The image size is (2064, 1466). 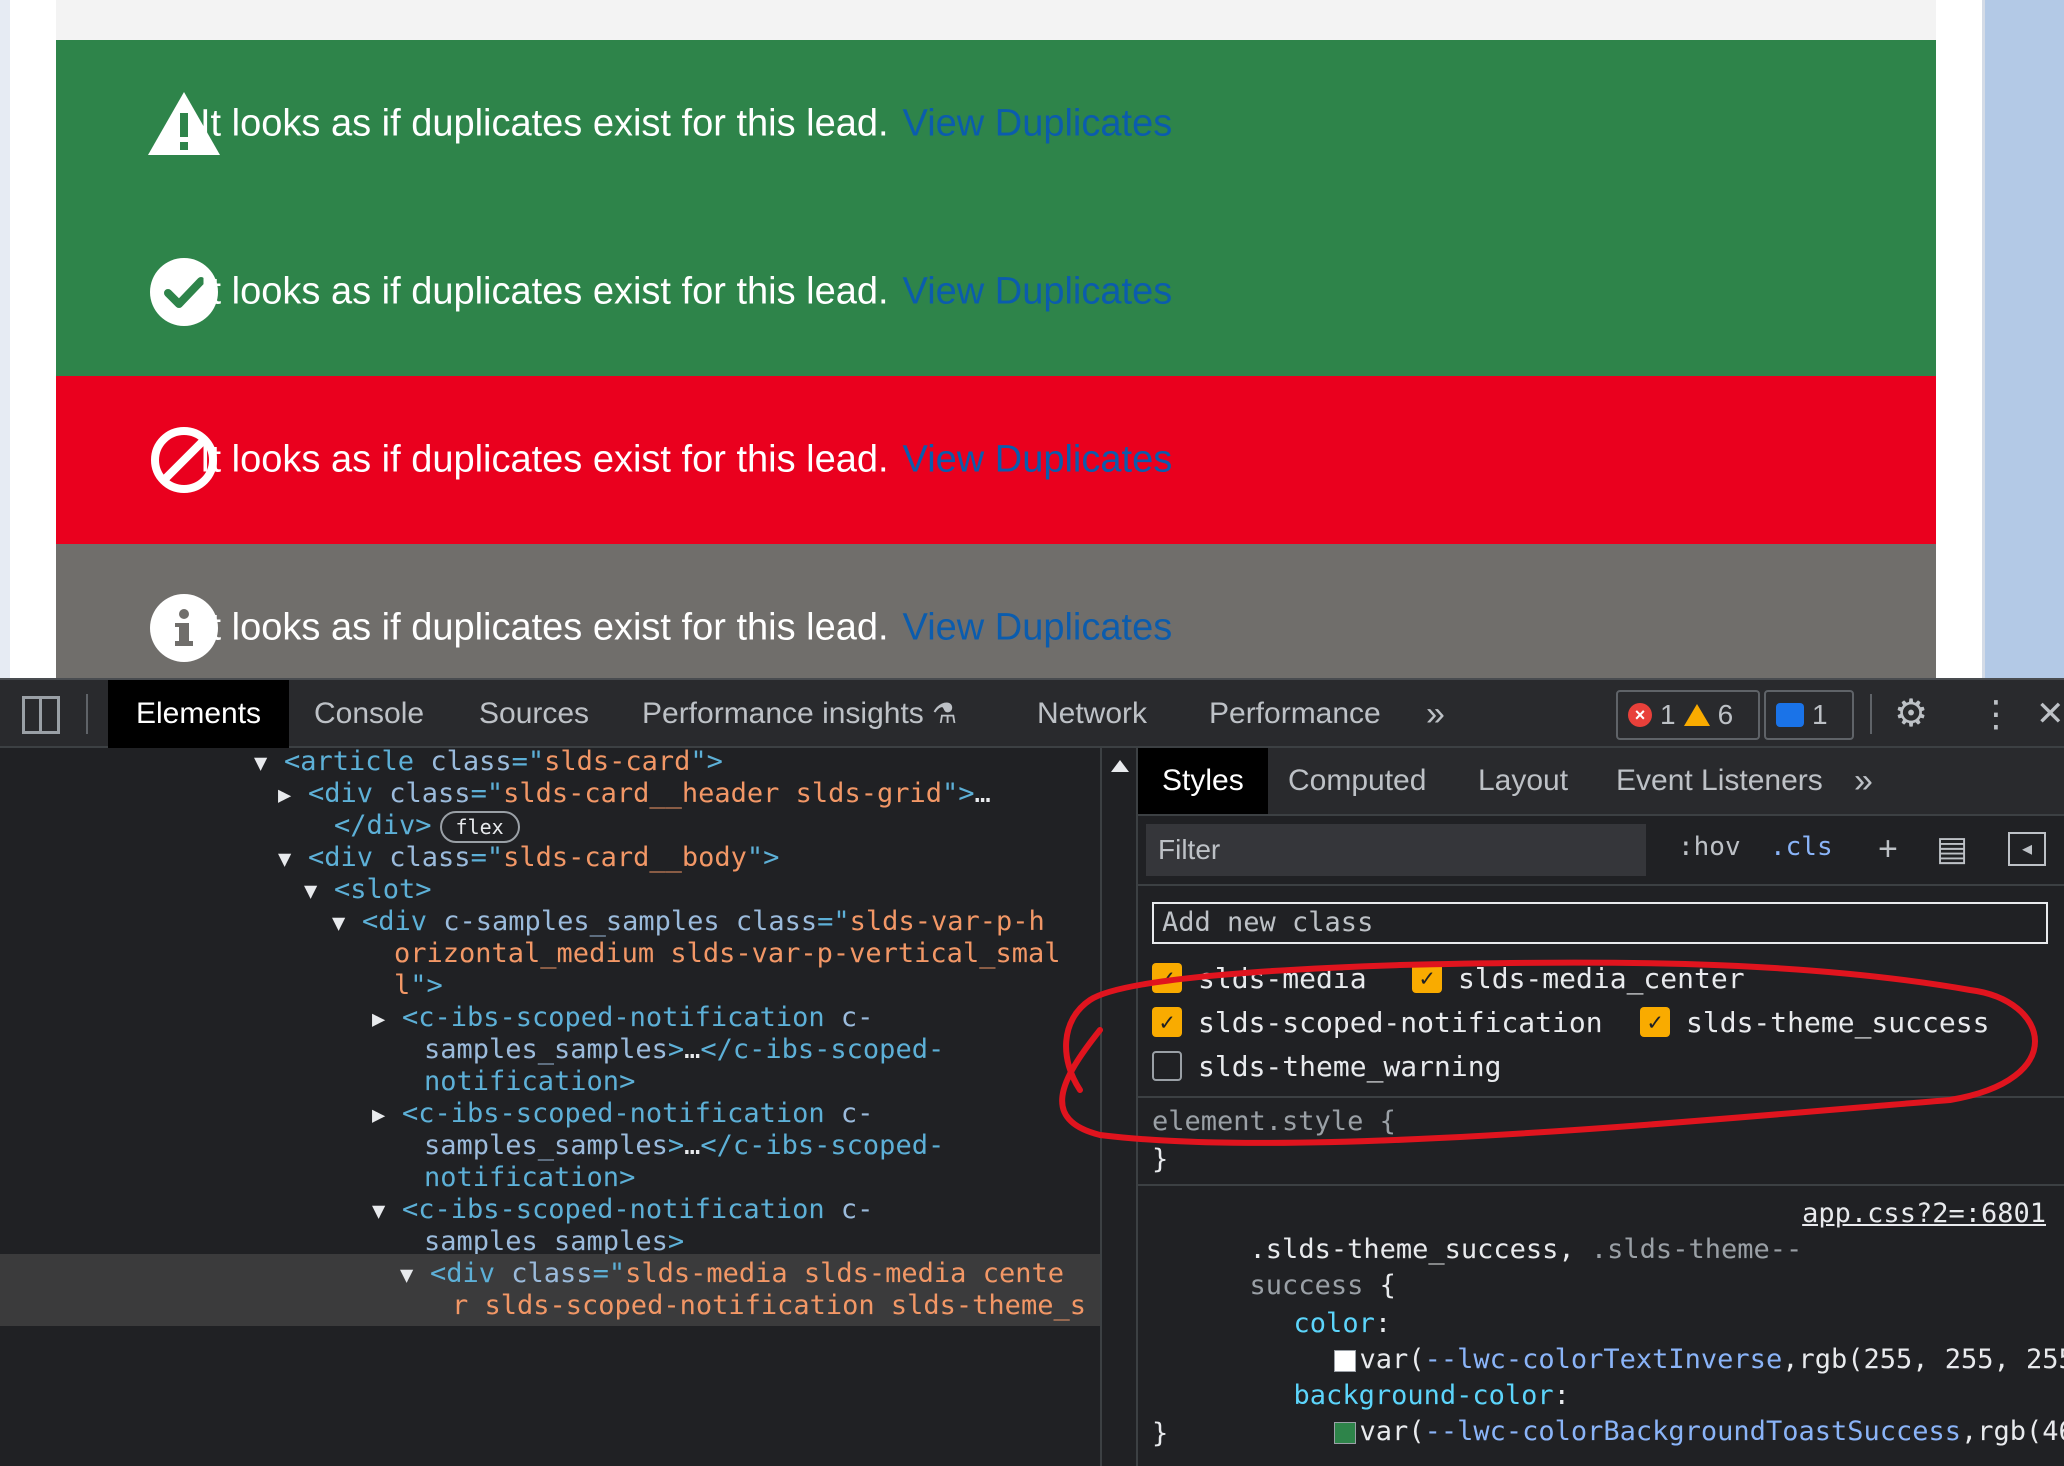 What do you see at coordinates (1814, 1022) in the screenshot?
I see `class-checkbox-slds-theme-success: ✓ slds-theme_success` at bounding box center [1814, 1022].